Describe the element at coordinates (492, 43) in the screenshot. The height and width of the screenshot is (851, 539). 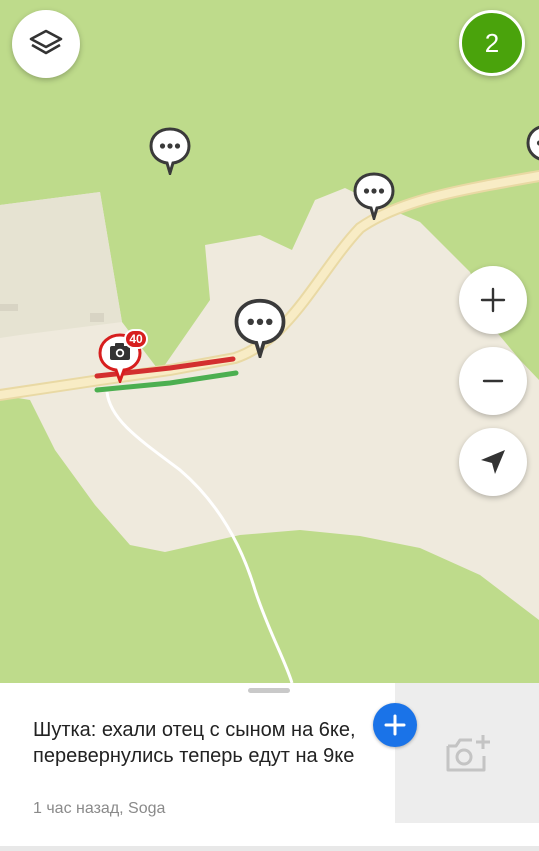
I see `notifications-count-button: 2` at that location.